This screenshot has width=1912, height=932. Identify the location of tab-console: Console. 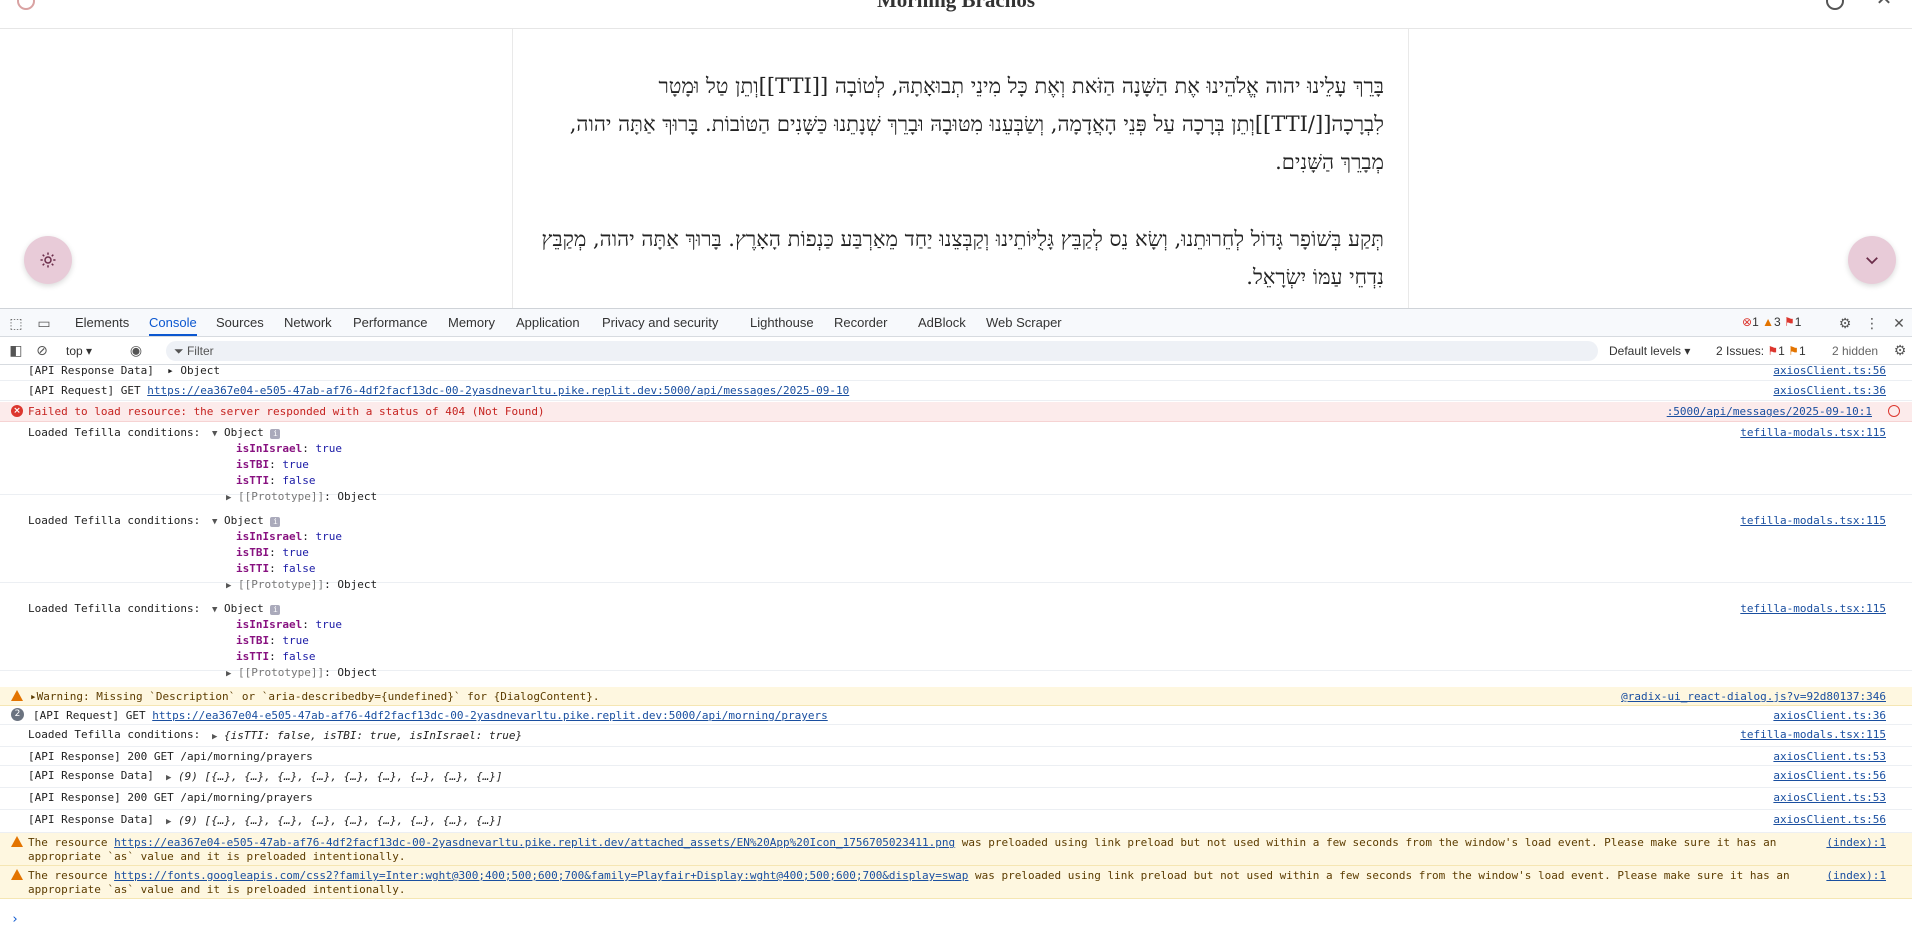
(173, 322).